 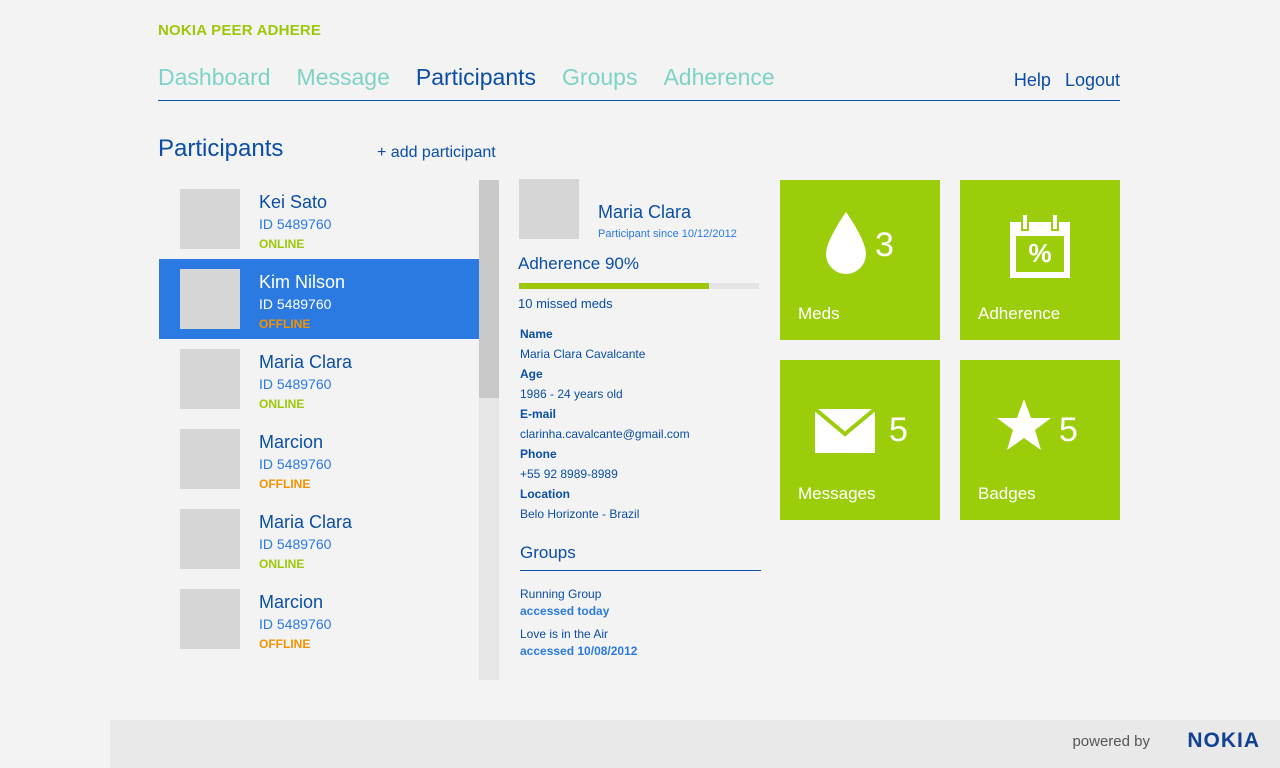 What do you see at coordinates (645, 212) in the screenshot?
I see `participant-name: Maria Clara` at bounding box center [645, 212].